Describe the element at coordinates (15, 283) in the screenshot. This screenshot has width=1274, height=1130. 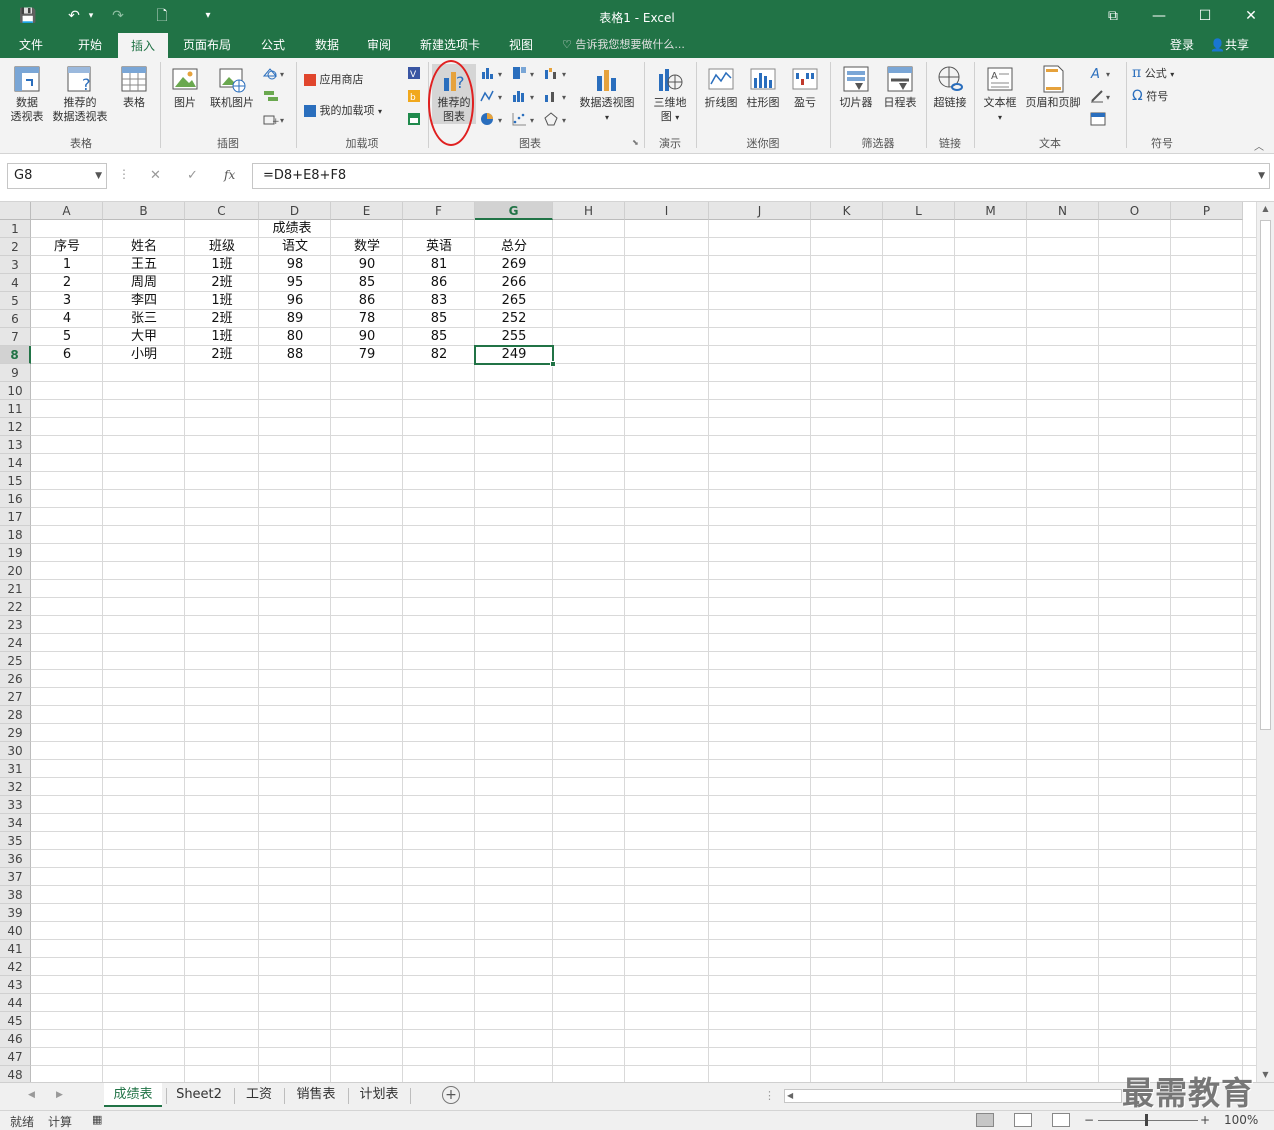
I see `row-header-4: 4` at that location.